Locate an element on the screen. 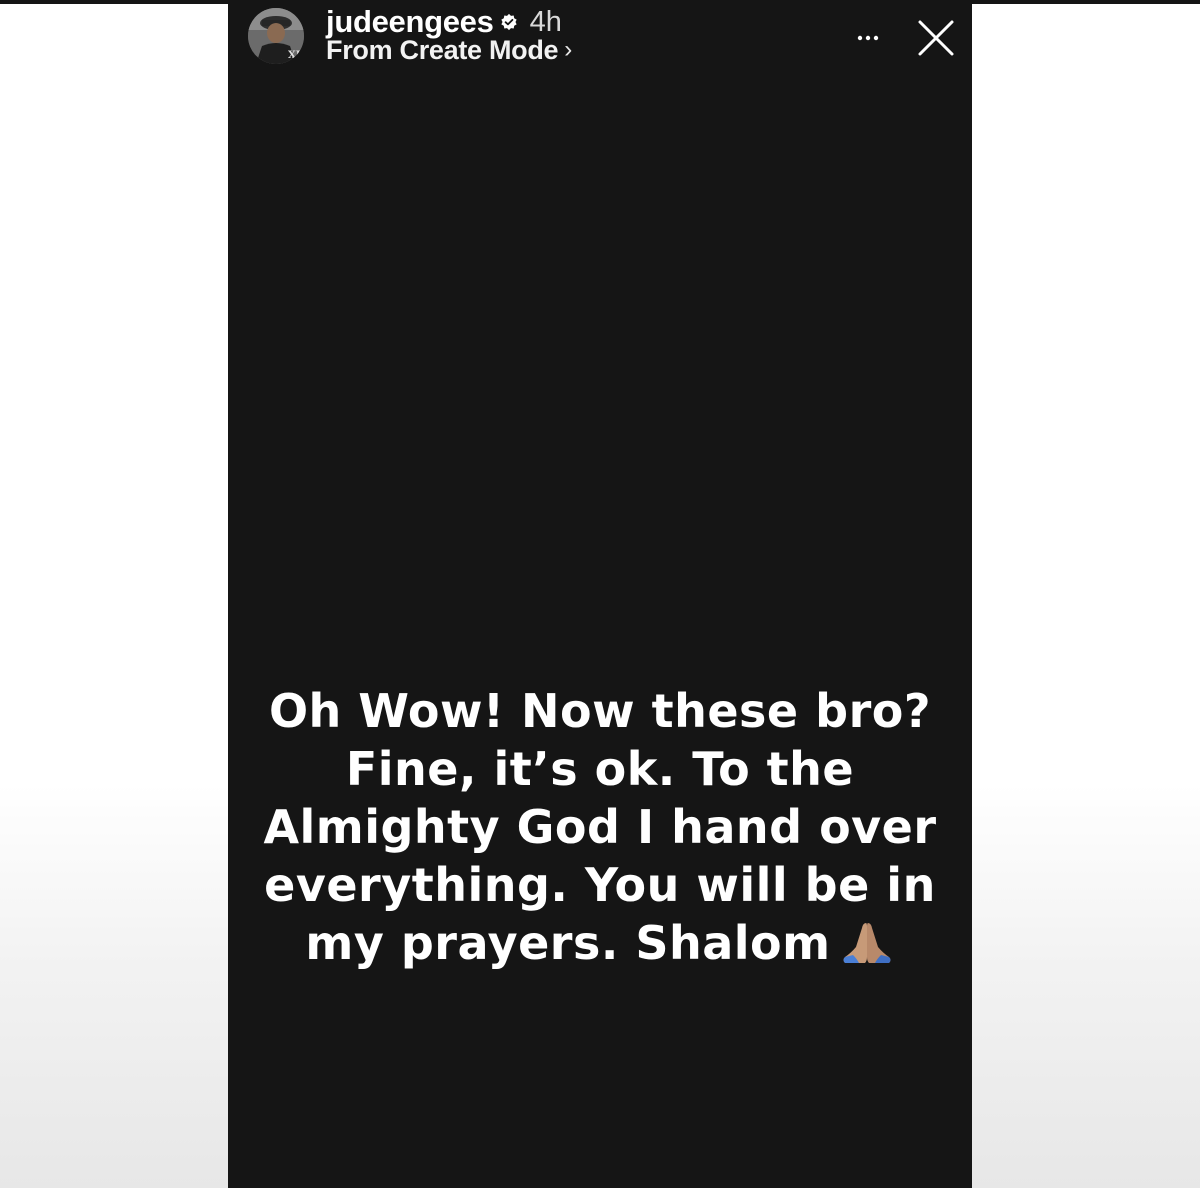  close-icon is located at coordinates (936, 38).